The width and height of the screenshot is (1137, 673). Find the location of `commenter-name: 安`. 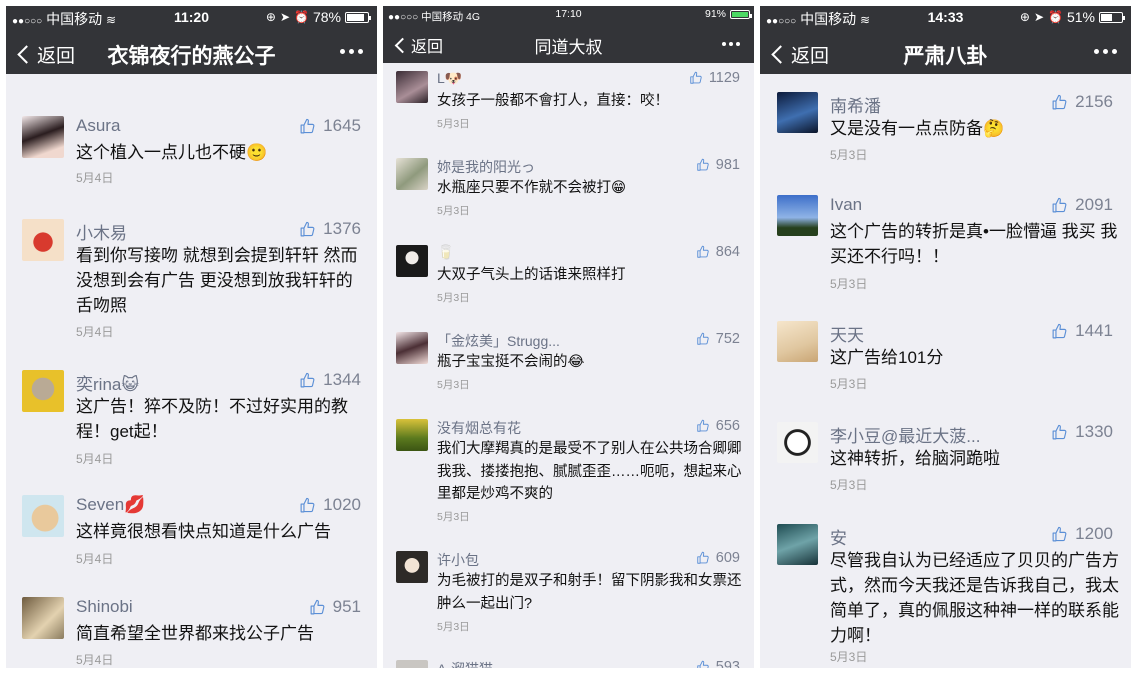

commenter-name: 安 is located at coordinates (838, 536).